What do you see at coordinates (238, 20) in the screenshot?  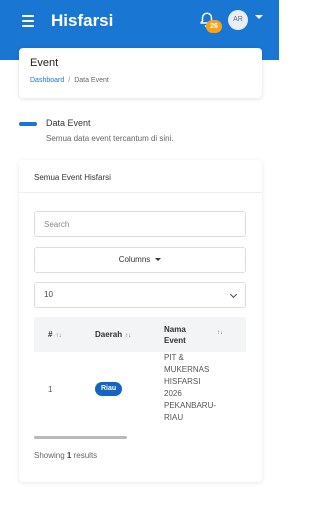 I see `user-avatar: AR` at bounding box center [238, 20].